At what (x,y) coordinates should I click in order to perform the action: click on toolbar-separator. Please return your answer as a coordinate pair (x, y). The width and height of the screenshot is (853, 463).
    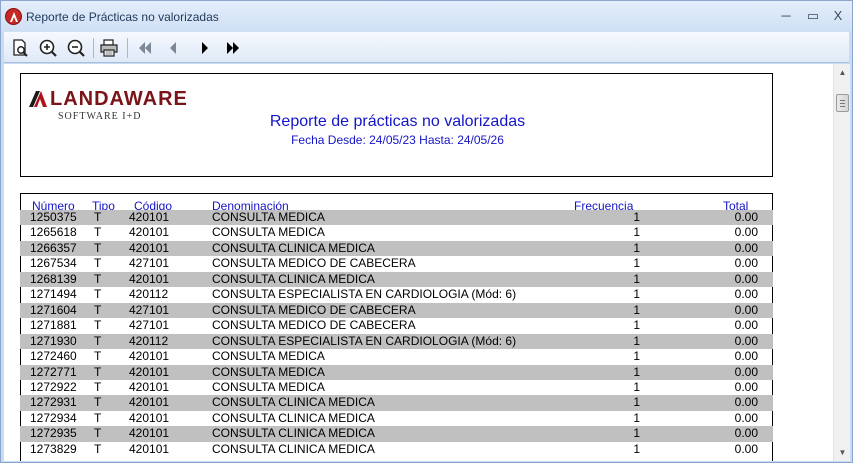
    Looking at the image, I should click on (93, 48).